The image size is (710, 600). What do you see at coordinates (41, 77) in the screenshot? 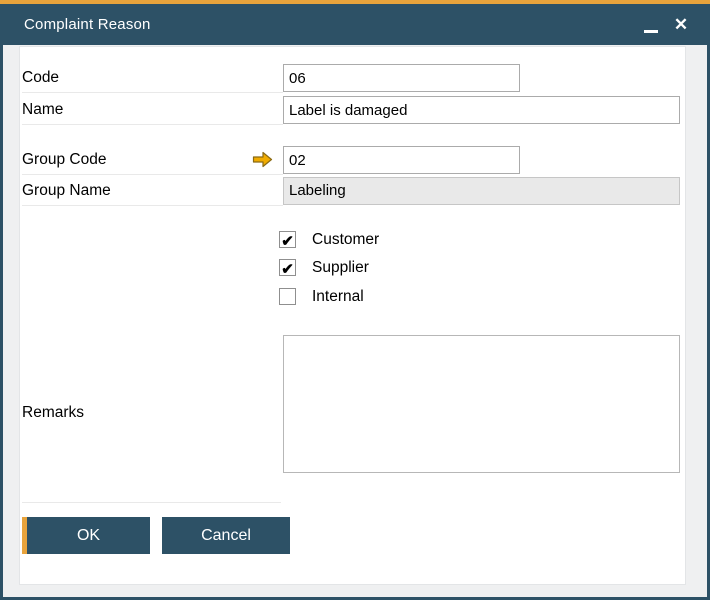
I see `code-label: Code` at bounding box center [41, 77].